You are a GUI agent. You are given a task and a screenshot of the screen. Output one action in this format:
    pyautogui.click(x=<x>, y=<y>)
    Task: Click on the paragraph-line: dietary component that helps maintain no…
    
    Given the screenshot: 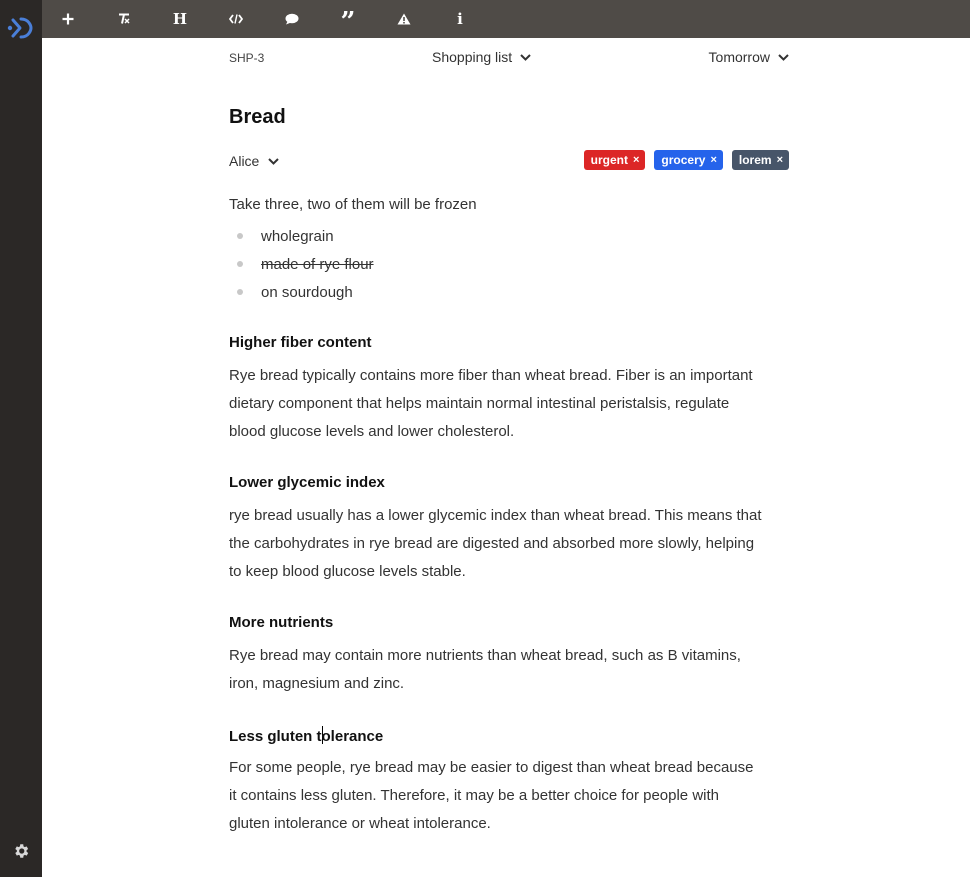 What is the action you would take?
    pyautogui.click(x=479, y=403)
    